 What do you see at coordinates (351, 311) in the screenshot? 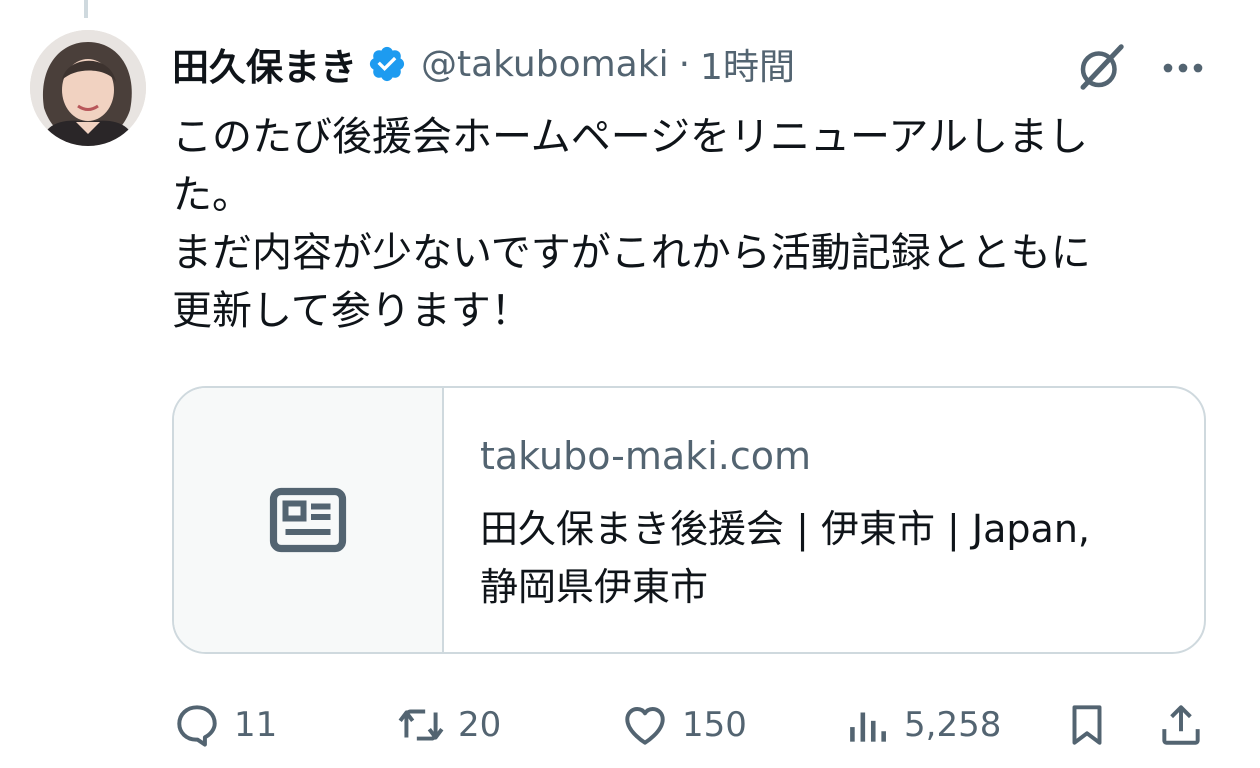
I see `tweet-text-line: 更新して参ります！` at bounding box center [351, 311].